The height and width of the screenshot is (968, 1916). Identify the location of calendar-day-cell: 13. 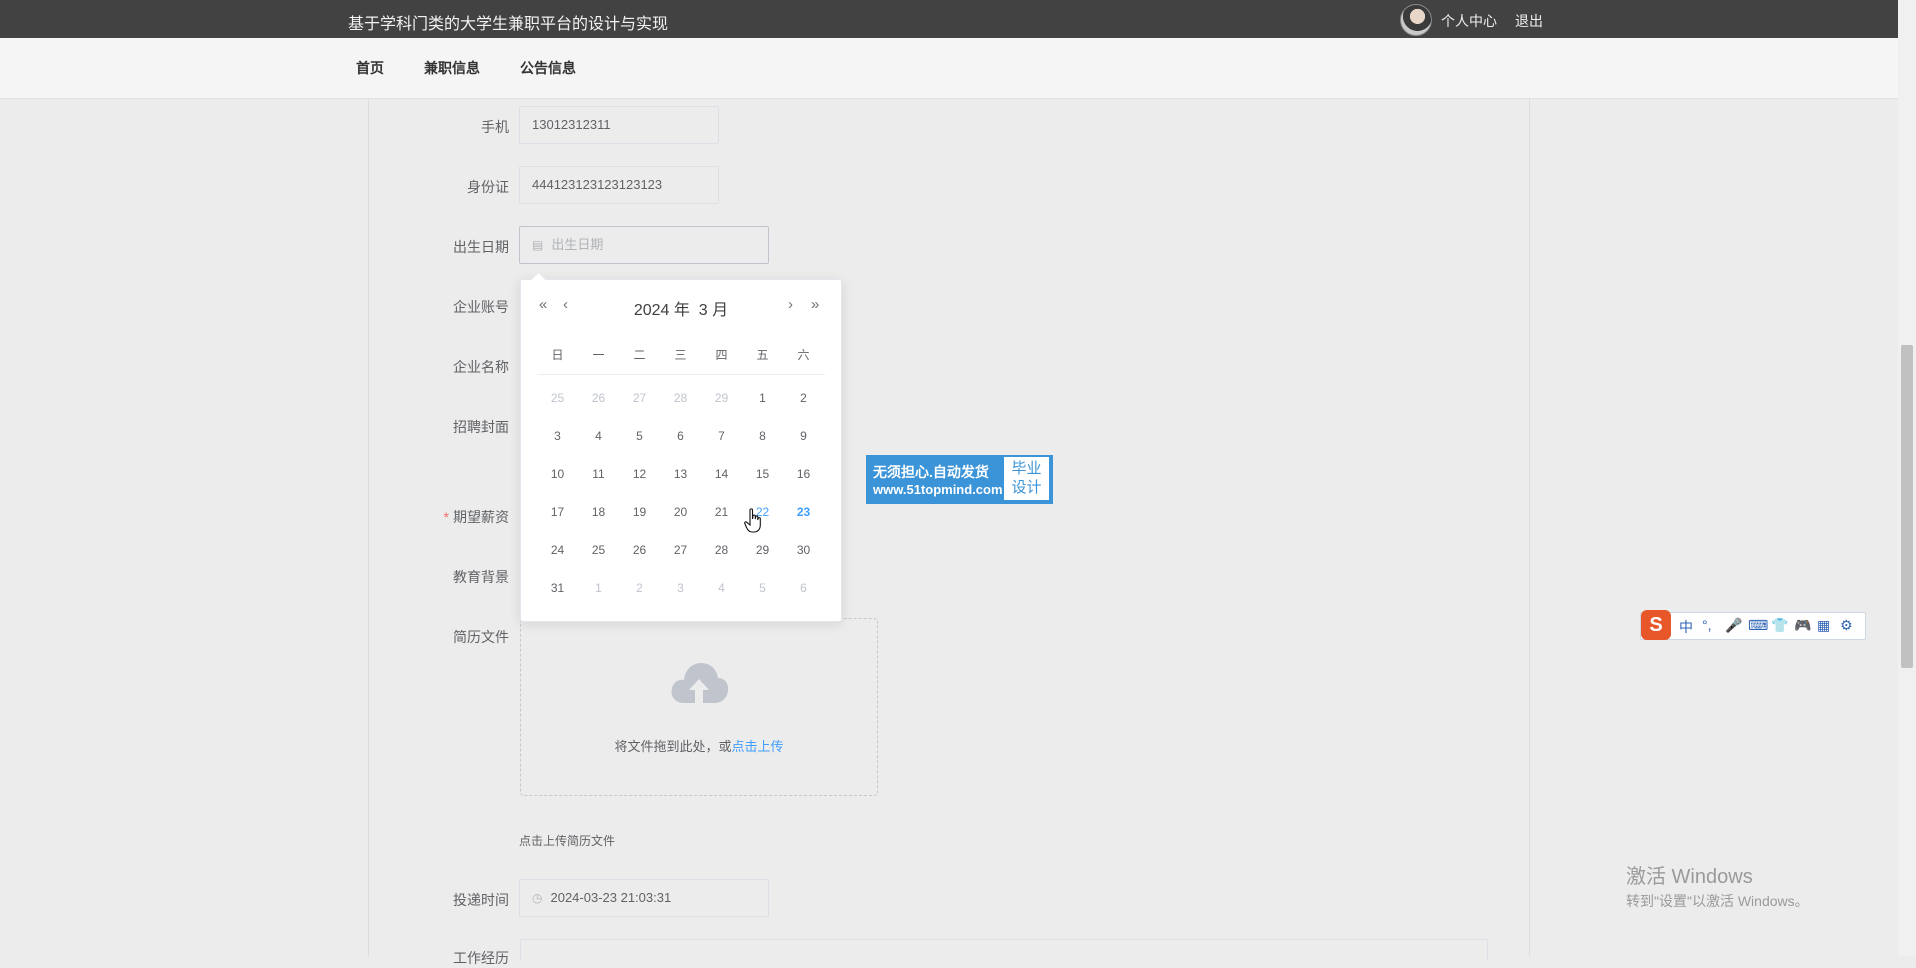
(680, 474).